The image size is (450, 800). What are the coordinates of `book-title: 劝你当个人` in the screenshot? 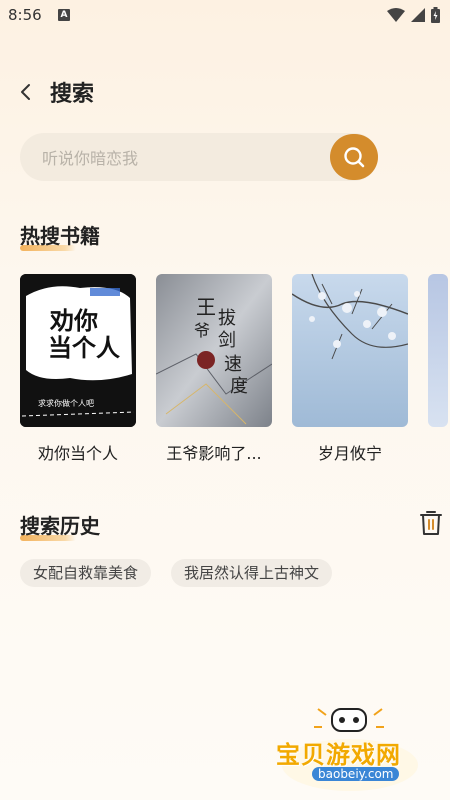 It's located at (77, 453).